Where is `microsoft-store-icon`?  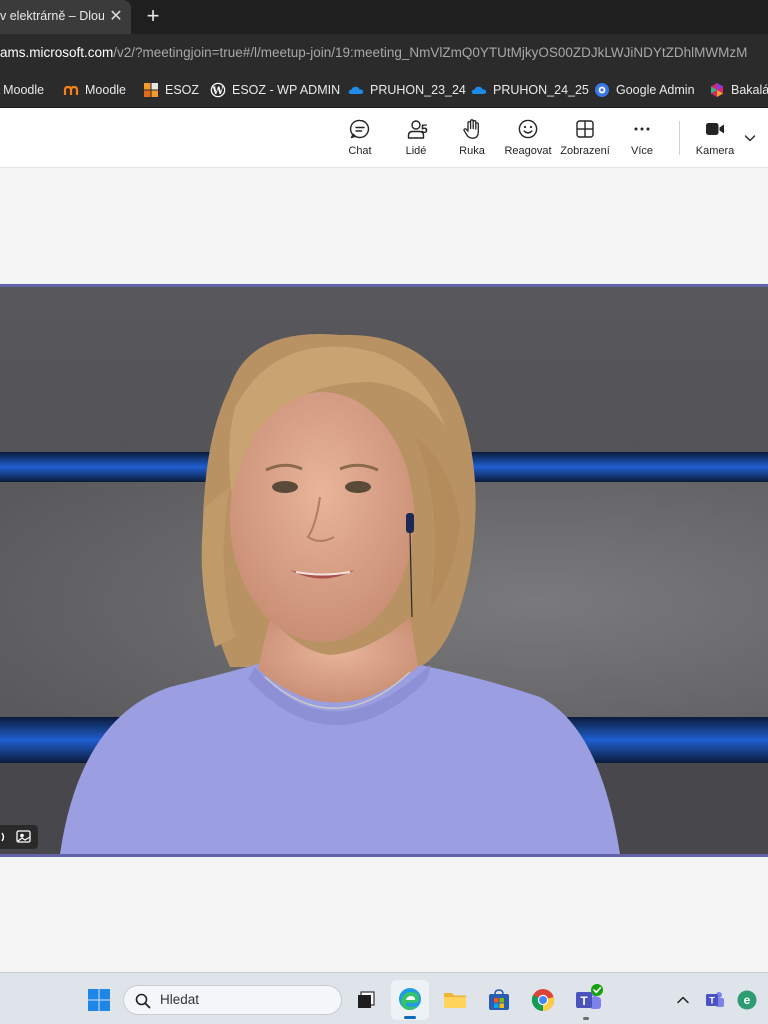 microsoft-store-icon is located at coordinates (499, 1000).